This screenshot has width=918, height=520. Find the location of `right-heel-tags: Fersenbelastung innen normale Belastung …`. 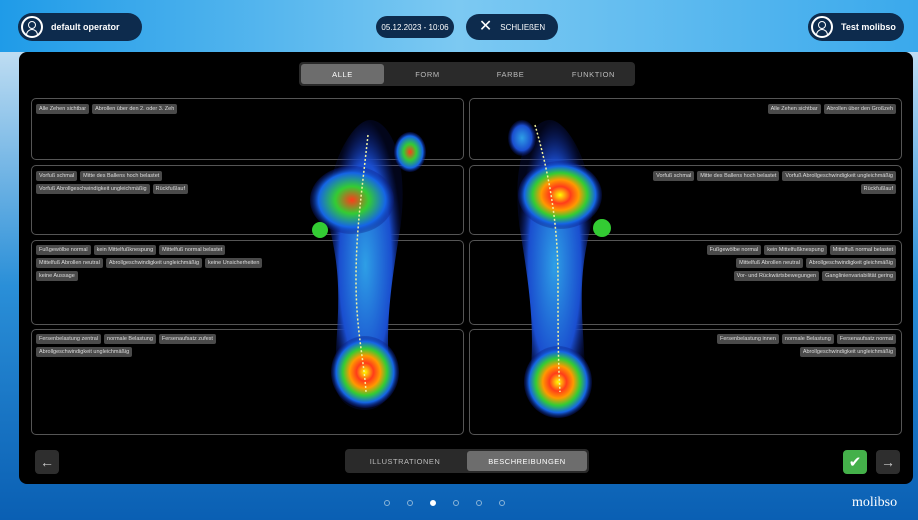

right-heel-tags: Fersenbelastung innen normale Belastung … is located at coordinates (773, 345).